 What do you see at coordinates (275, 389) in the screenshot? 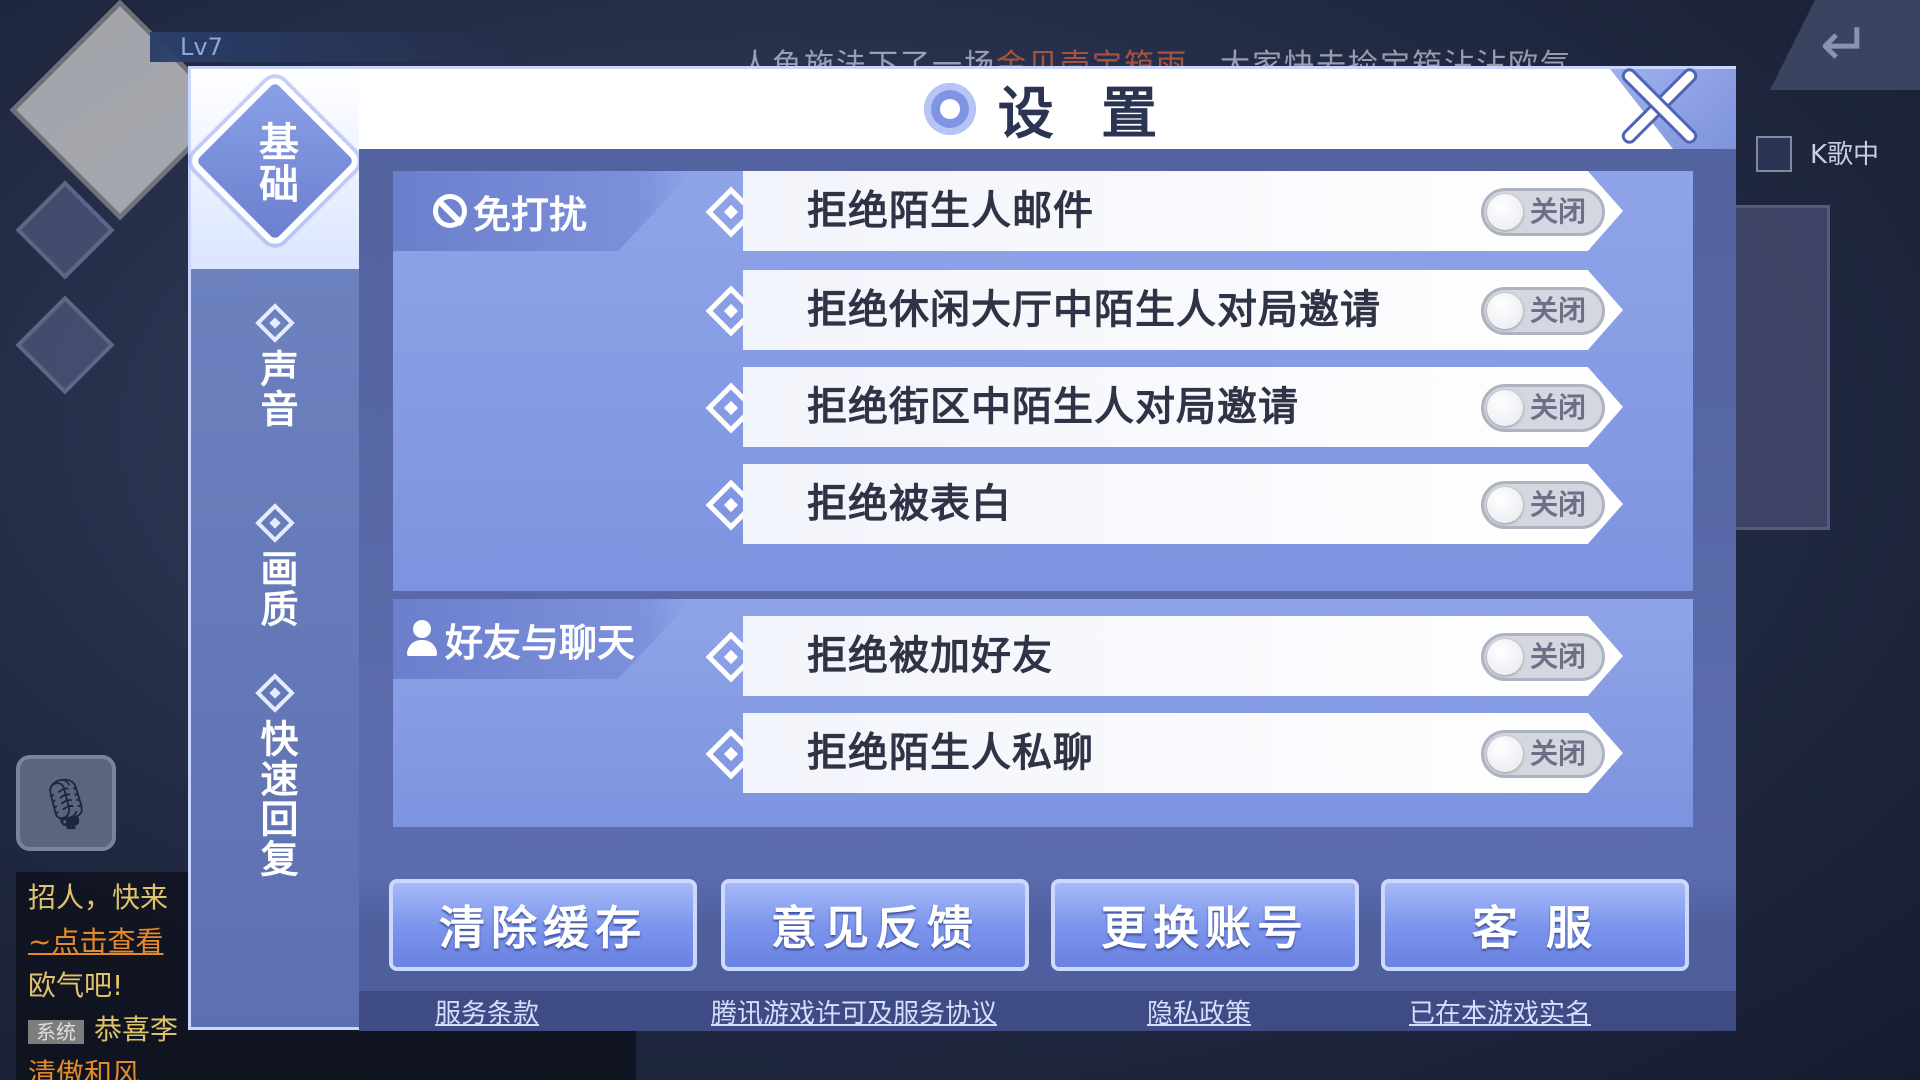
I see `tab-sound-label: 声音` at bounding box center [275, 389].